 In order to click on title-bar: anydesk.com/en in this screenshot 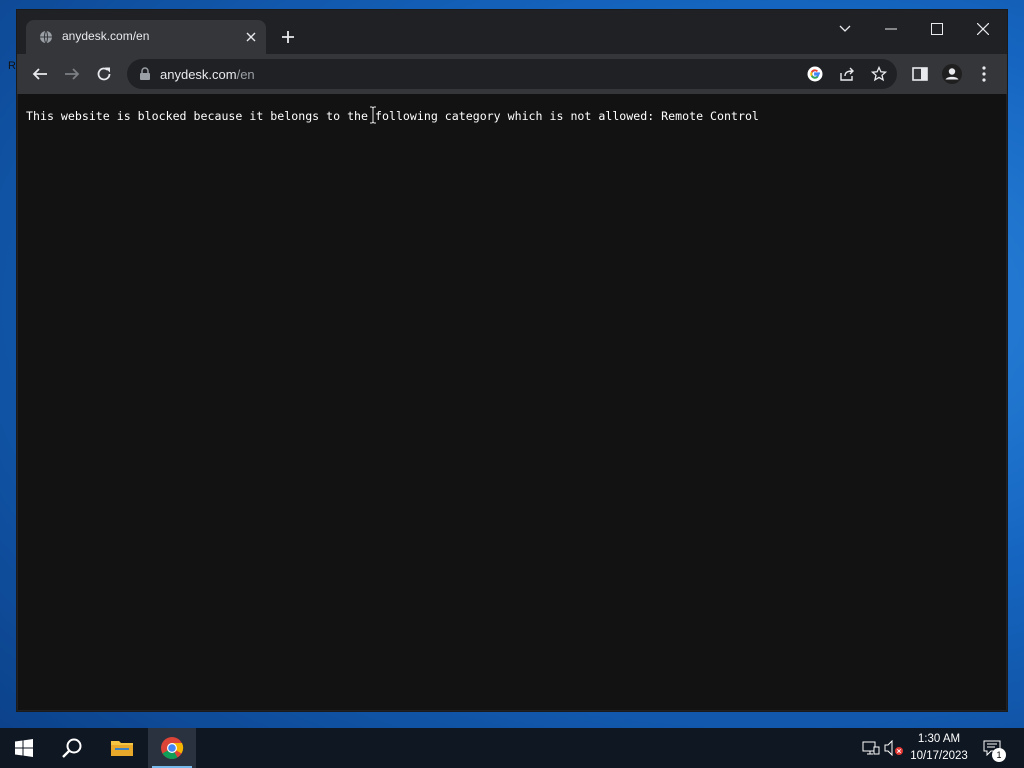, I will do `click(512, 32)`.